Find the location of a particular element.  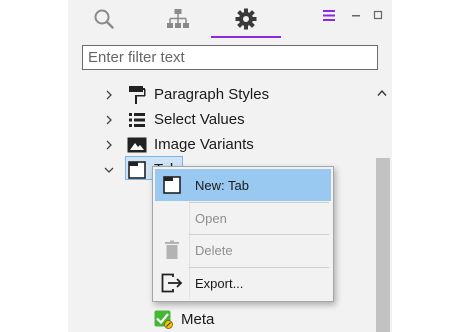

minimize-icon is located at coordinates (356, 16).